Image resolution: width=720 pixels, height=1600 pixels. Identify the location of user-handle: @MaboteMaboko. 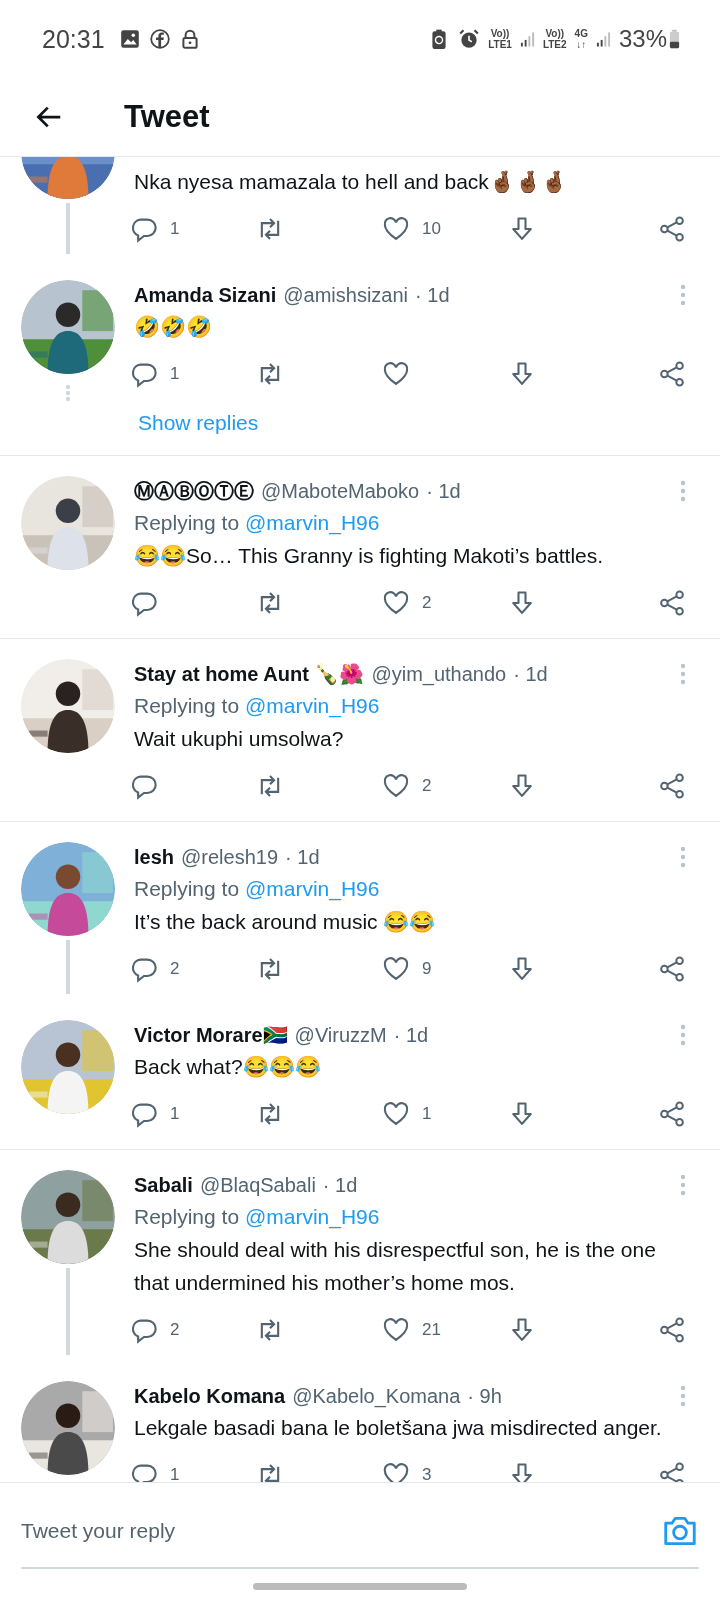
(340, 491).